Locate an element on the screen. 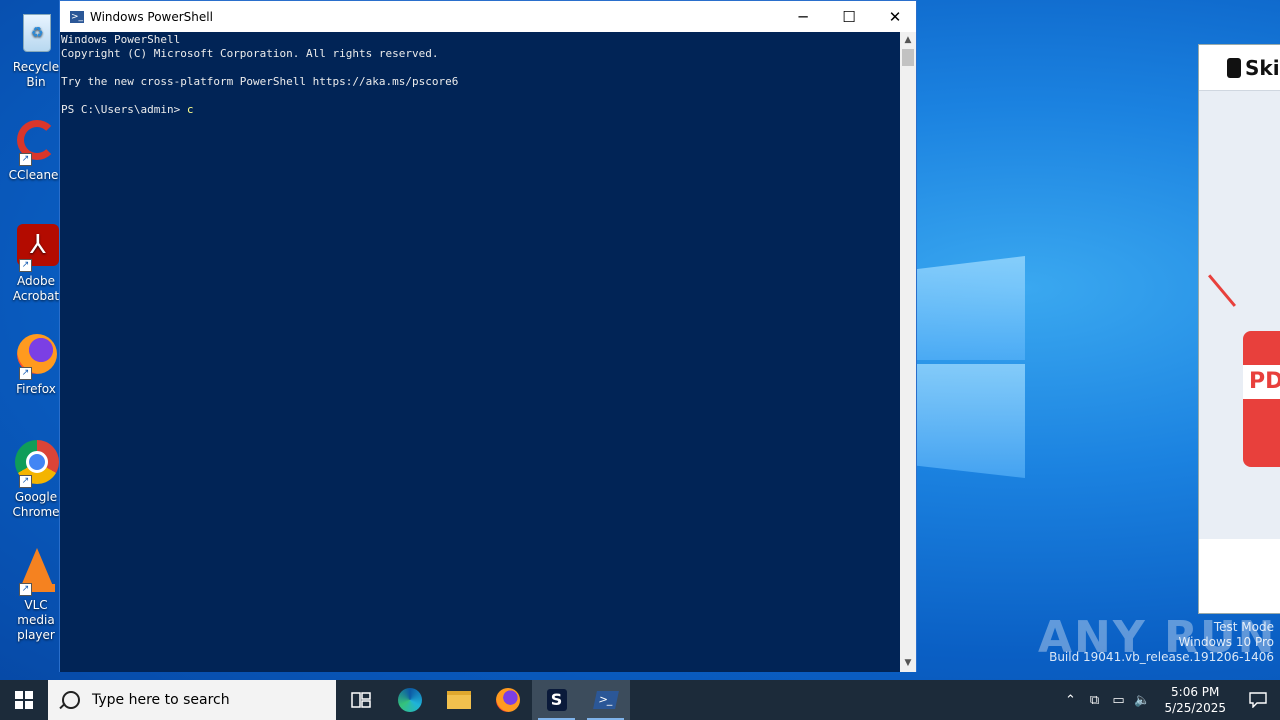 The width and height of the screenshot is (1280, 720). start-button is located at coordinates (24, 700).